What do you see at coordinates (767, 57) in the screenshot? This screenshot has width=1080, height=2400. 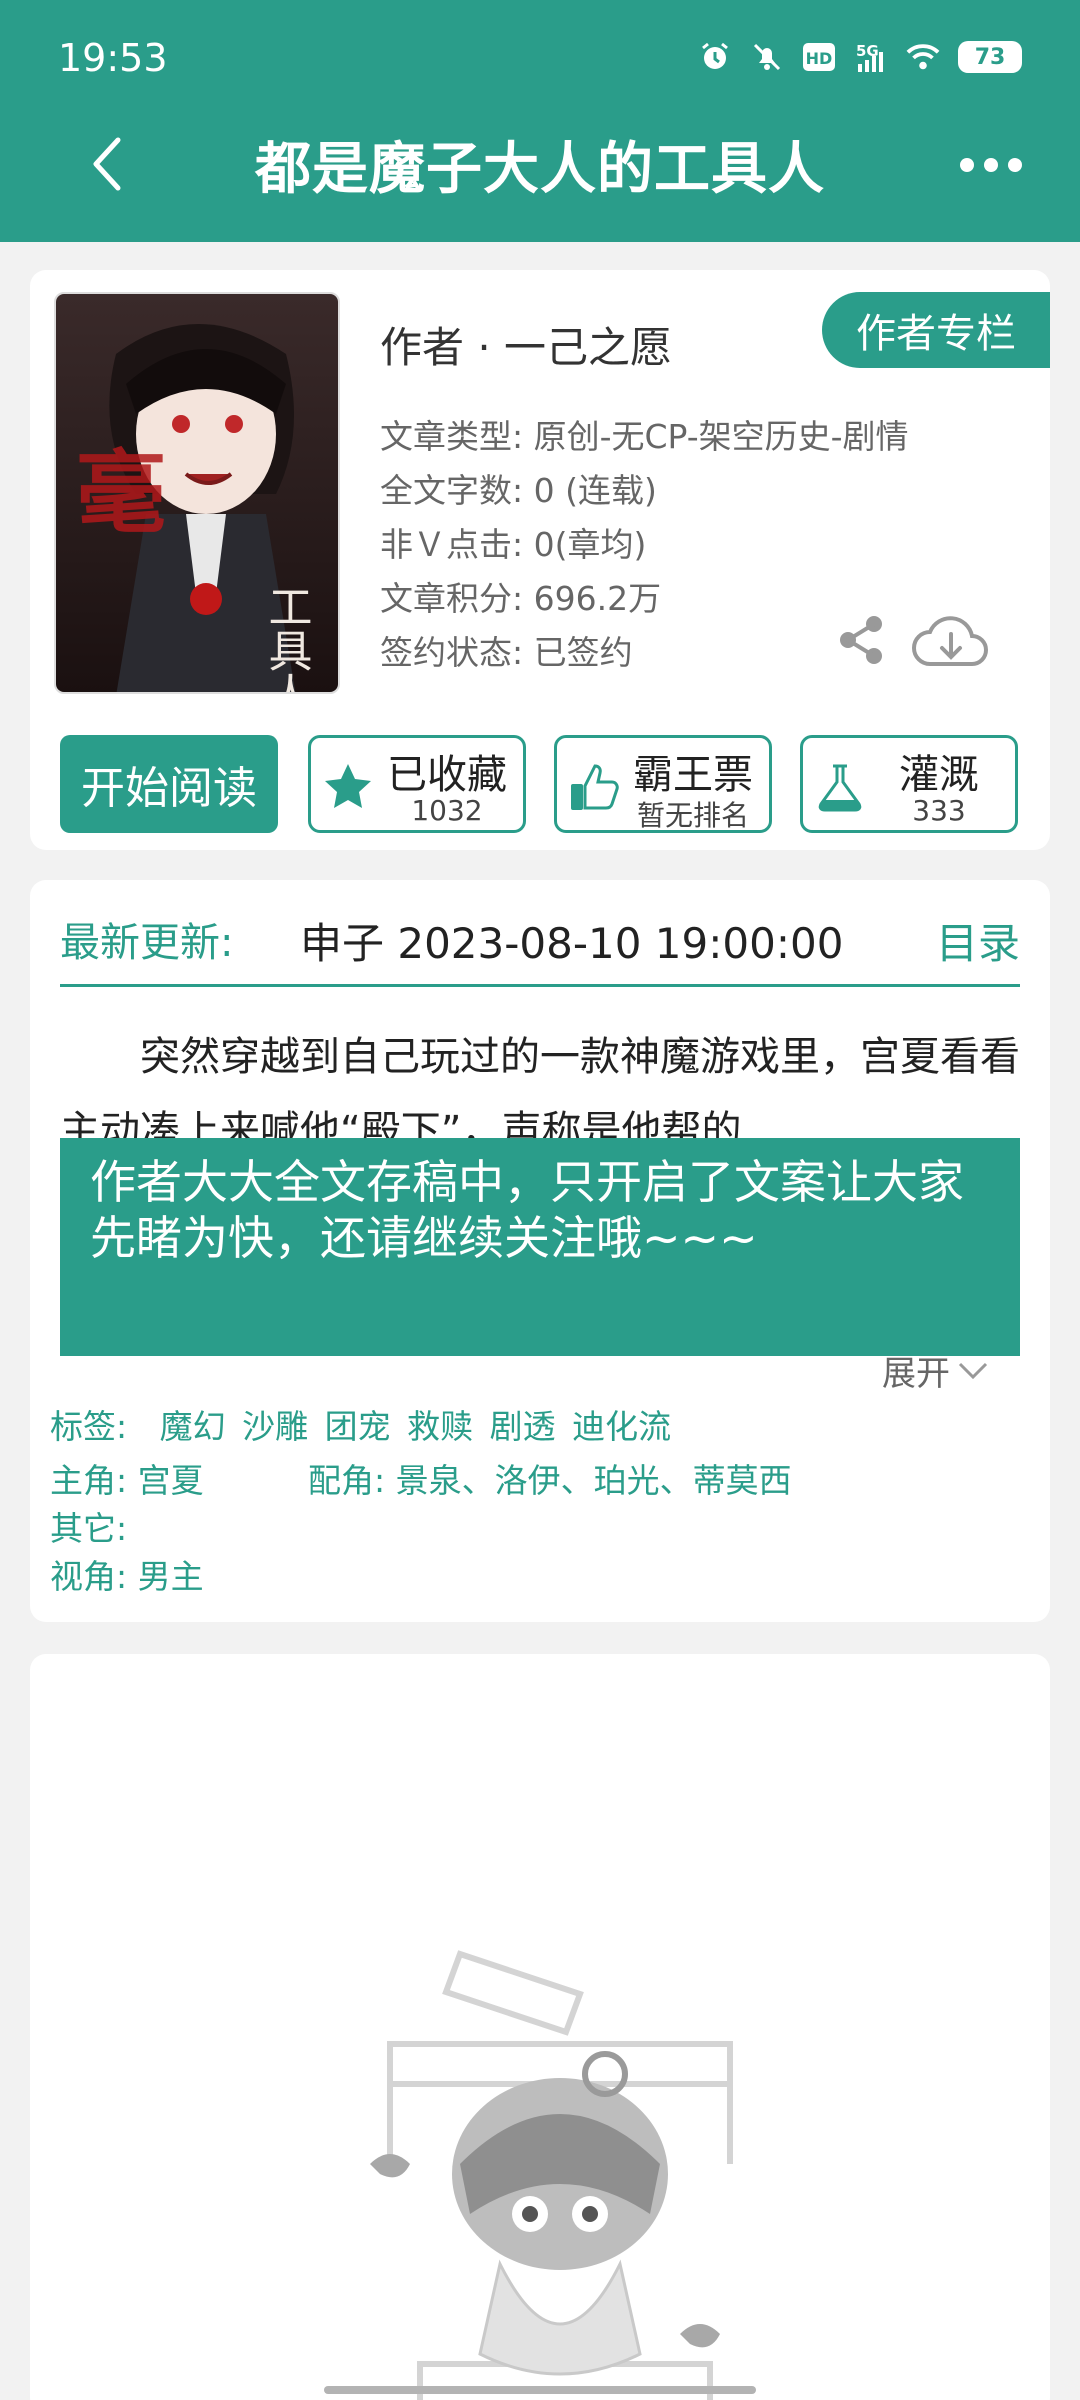 I see `mute-icon` at bounding box center [767, 57].